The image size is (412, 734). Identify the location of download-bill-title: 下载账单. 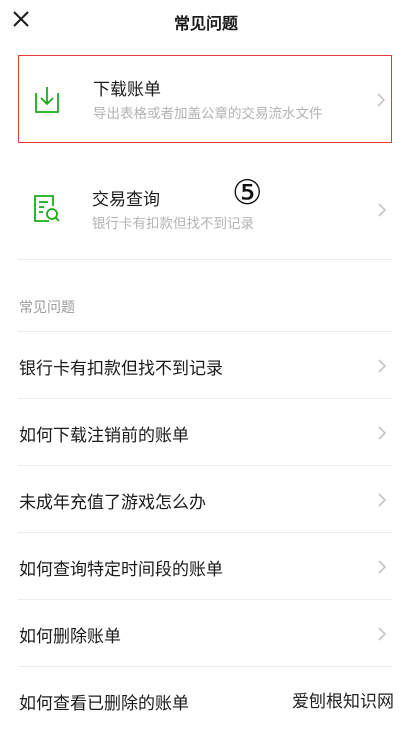
(127, 90).